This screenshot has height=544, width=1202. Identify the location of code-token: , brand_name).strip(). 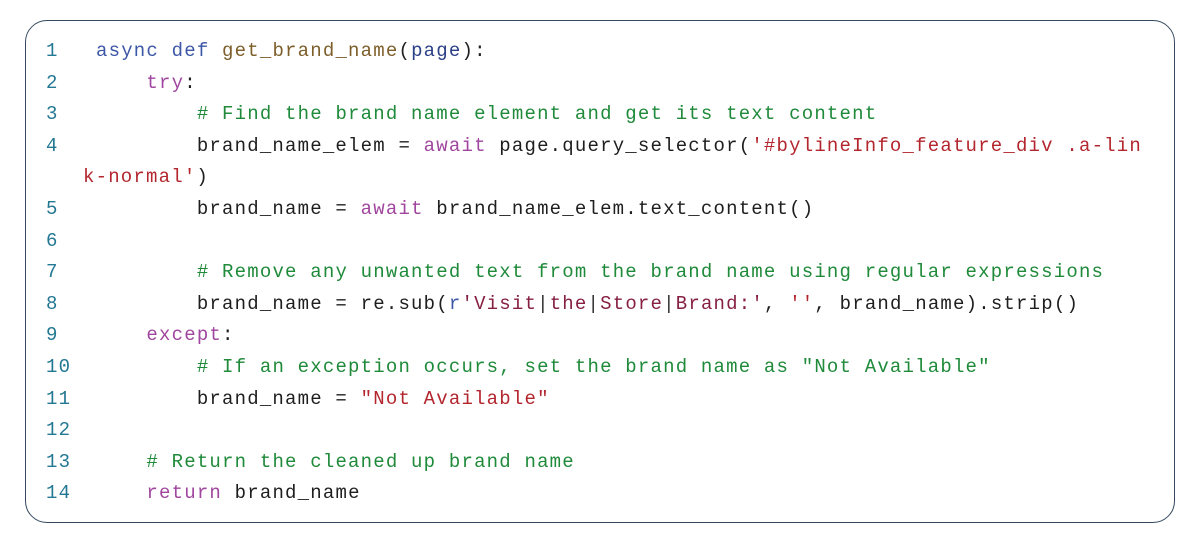
(947, 303).